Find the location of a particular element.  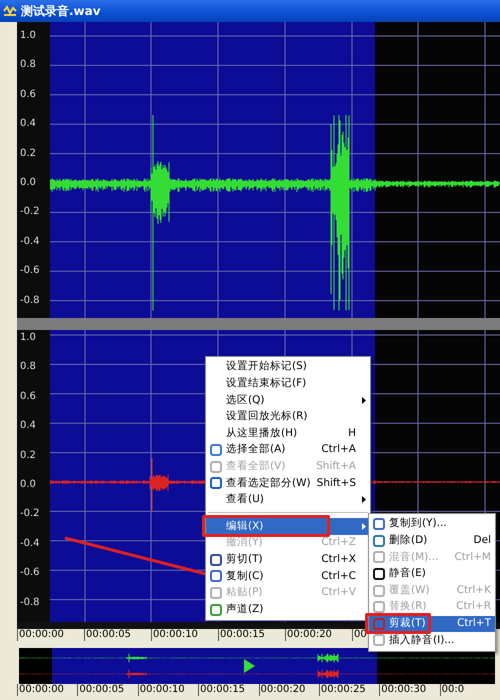

menu-item: 编辑(X) is located at coordinates (288, 526).